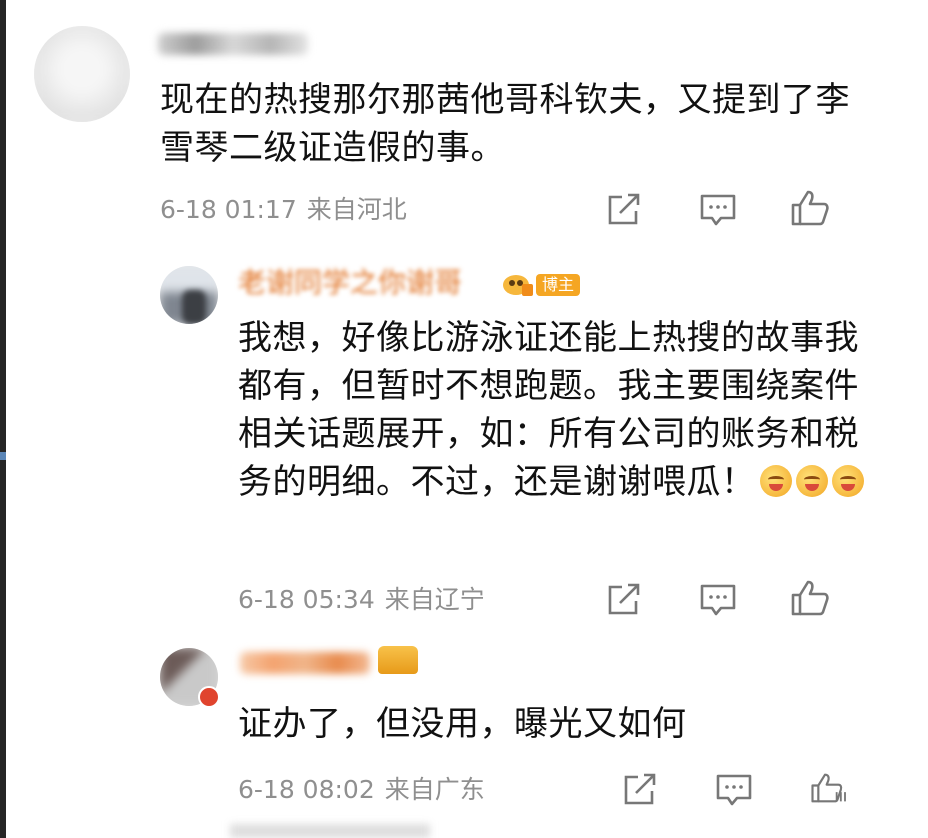 The image size is (928, 838). What do you see at coordinates (209, 697) in the screenshot?
I see `verified-badge-icon` at bounding box center [209, 697].